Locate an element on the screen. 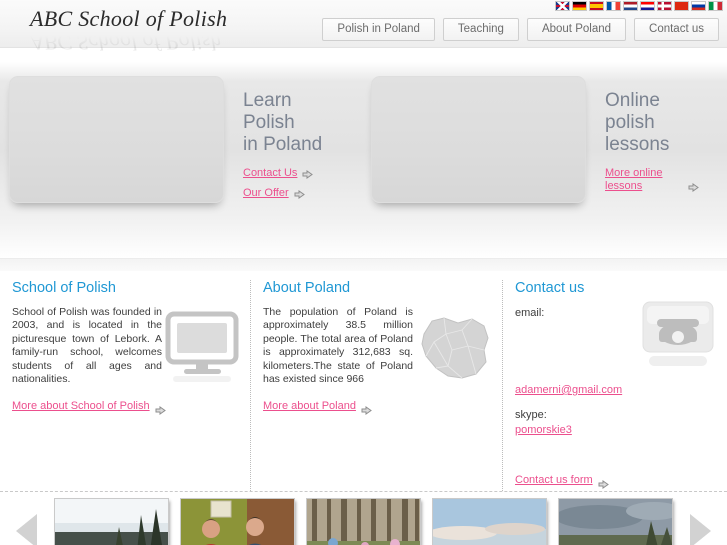  french-flag is located at coordinates (613, 6).